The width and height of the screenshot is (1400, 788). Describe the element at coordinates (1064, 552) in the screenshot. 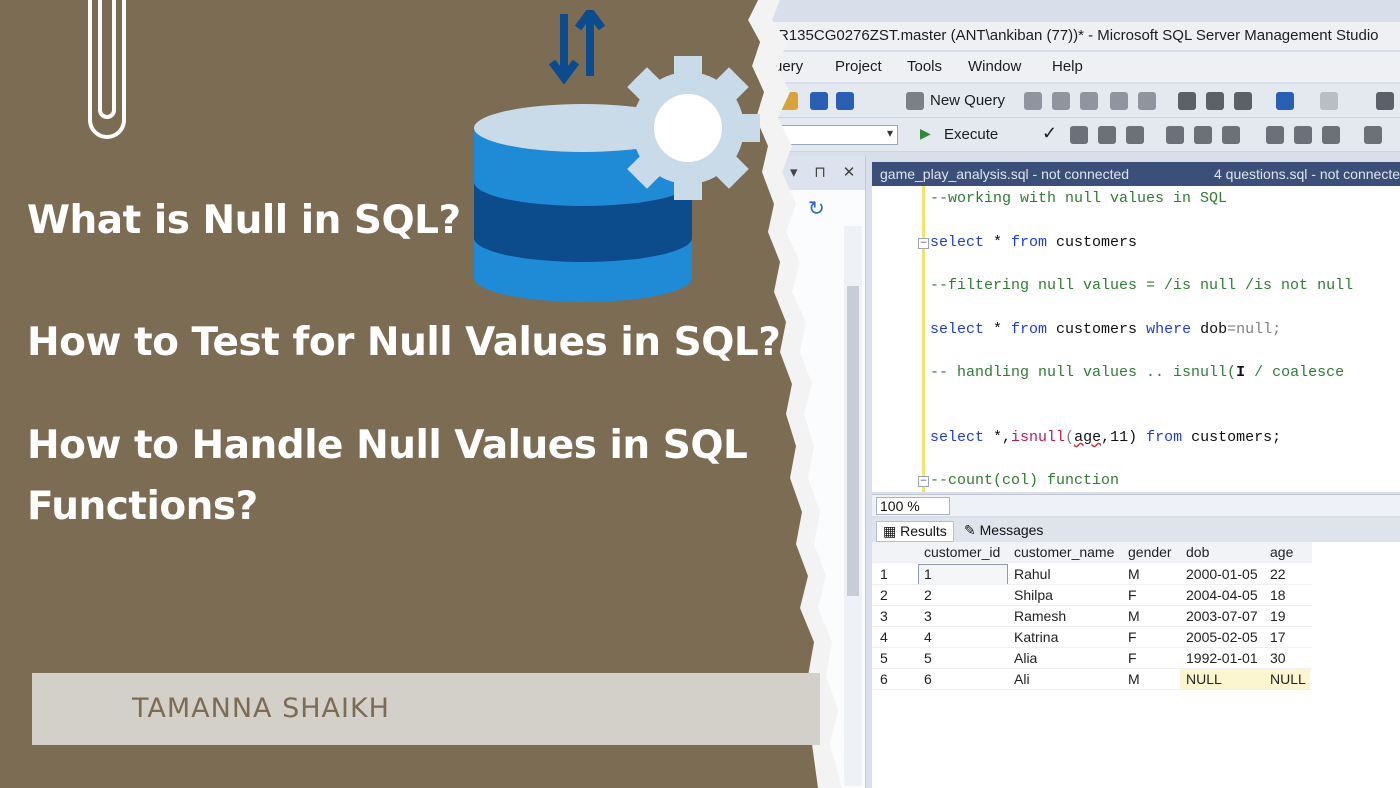

I see `column-header: customer_name` at that location.